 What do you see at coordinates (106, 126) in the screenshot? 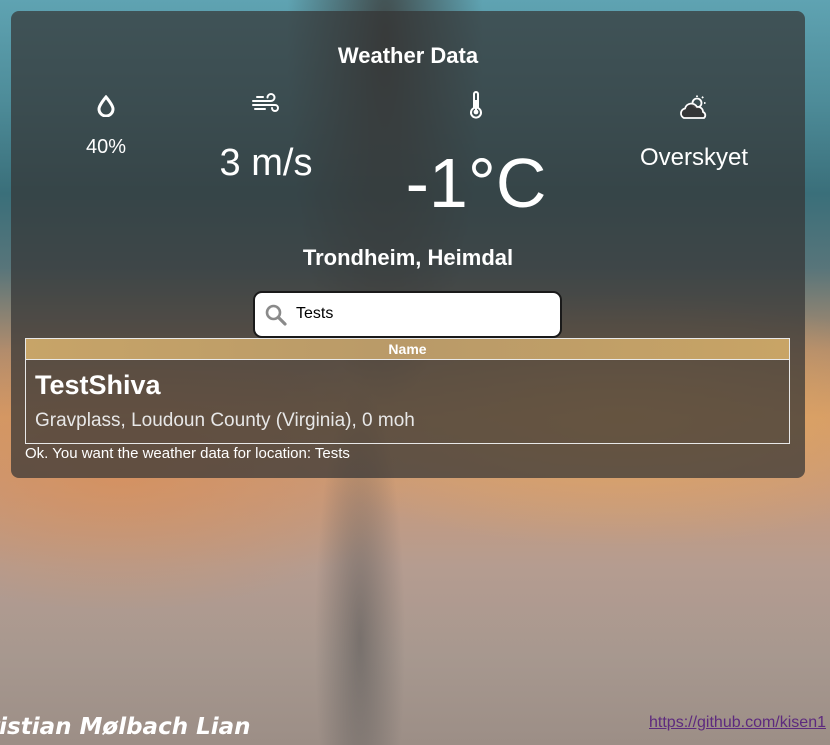
I see `humidity-stat: 40%` at bounding box center [106, 126].